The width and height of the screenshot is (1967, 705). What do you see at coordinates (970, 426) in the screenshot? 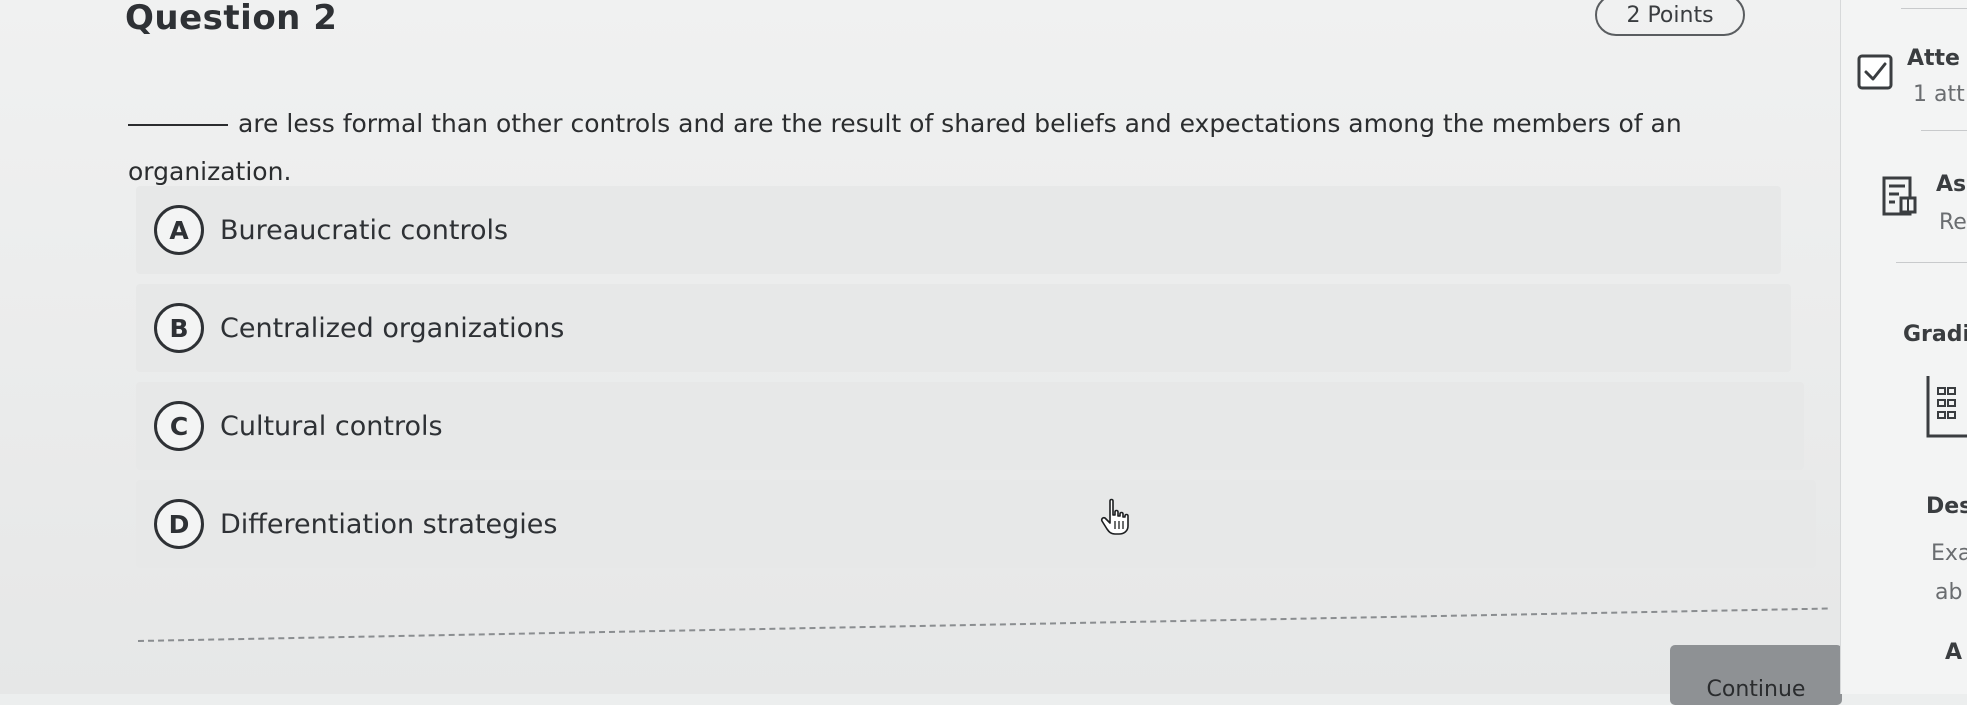
I see `option-c: C Cultural controls` at bounding box center [970, 426].